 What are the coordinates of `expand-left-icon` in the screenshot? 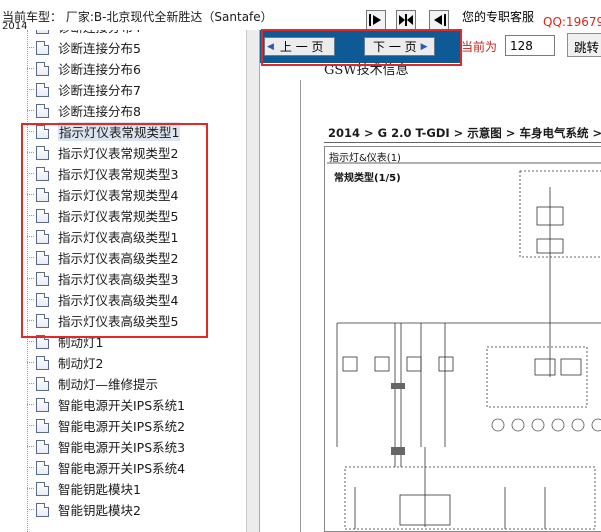 It's located at (439, 20).